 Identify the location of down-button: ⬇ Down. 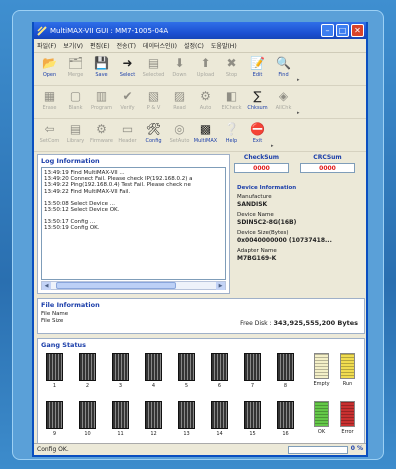
(179, 66).